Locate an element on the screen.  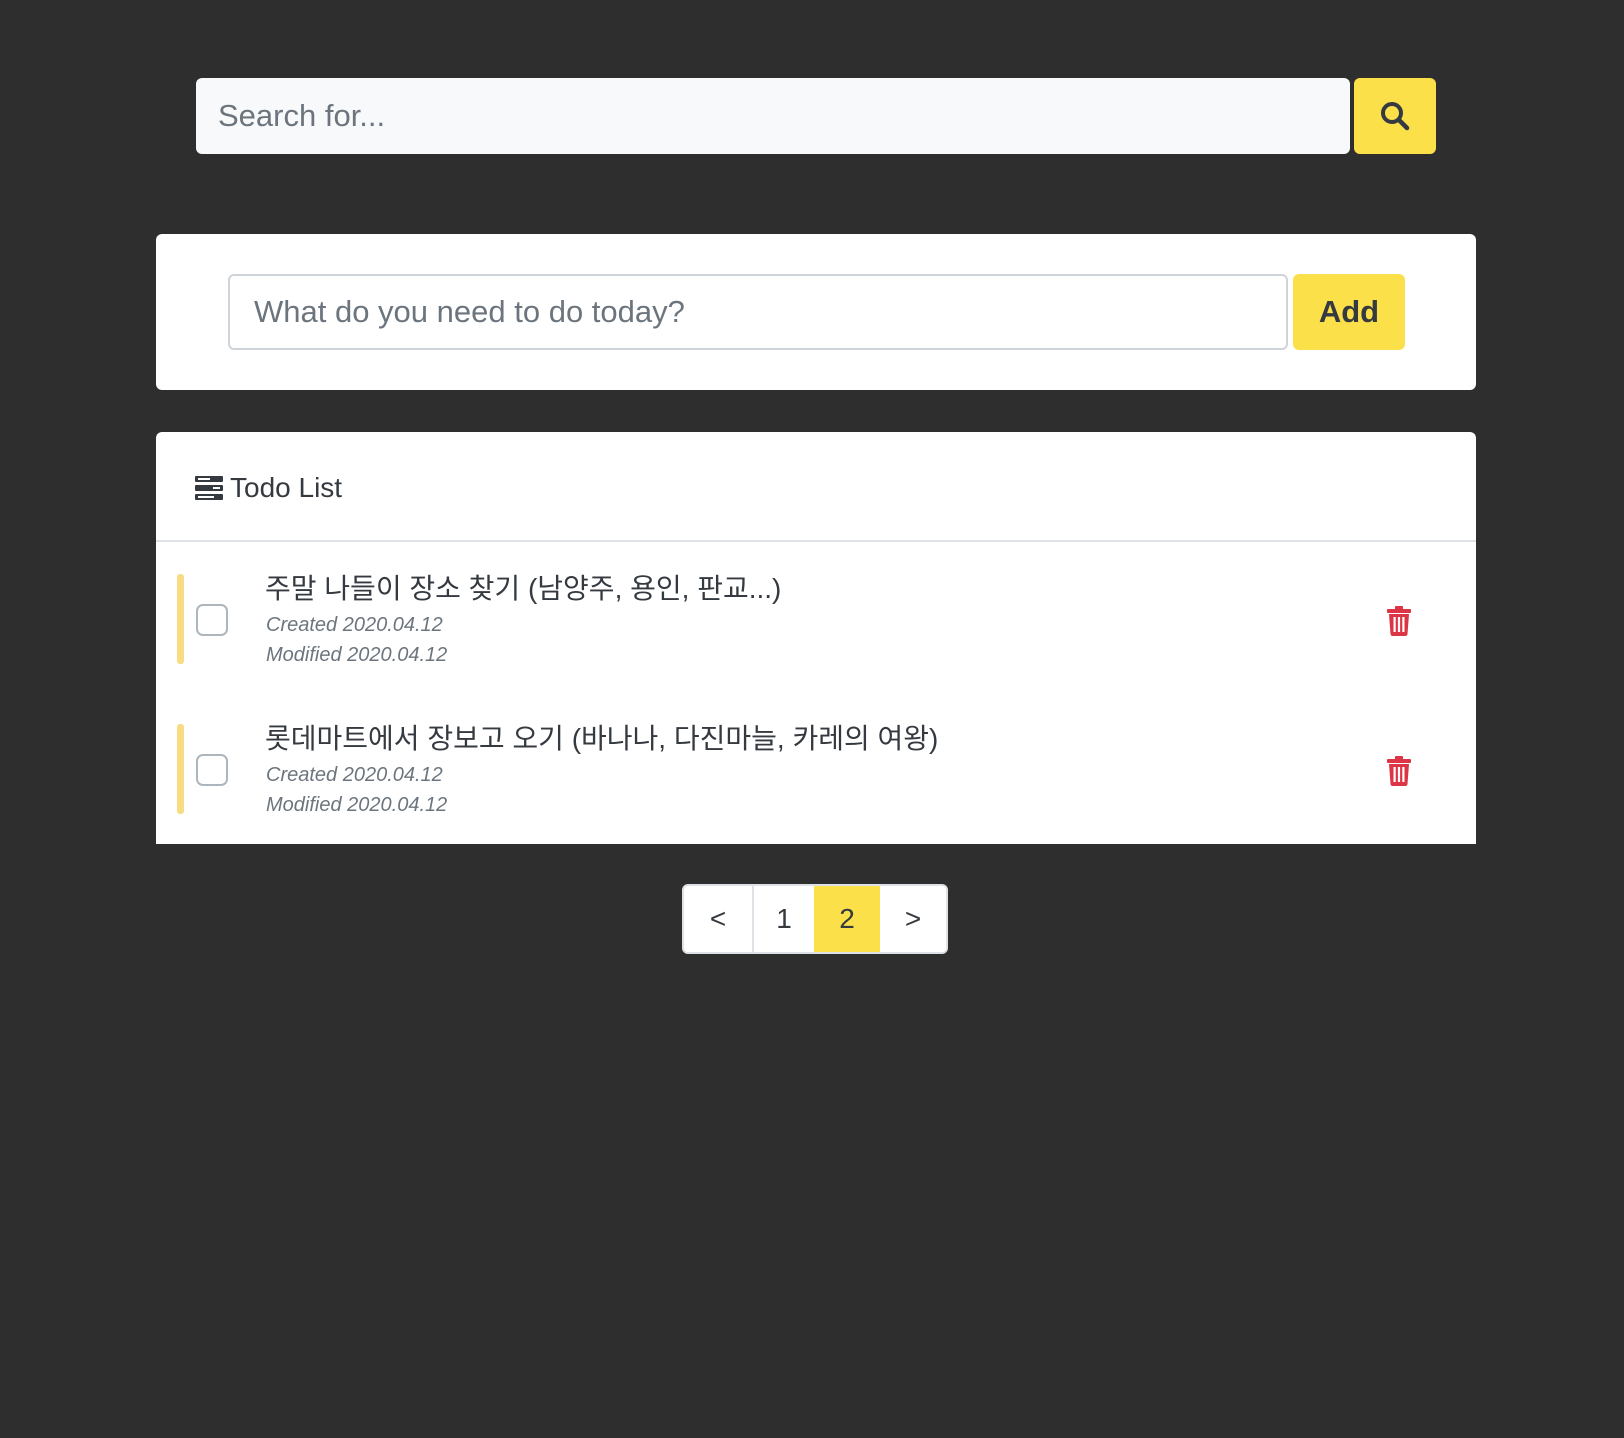
search-bar is located at coordinates (816, 116).